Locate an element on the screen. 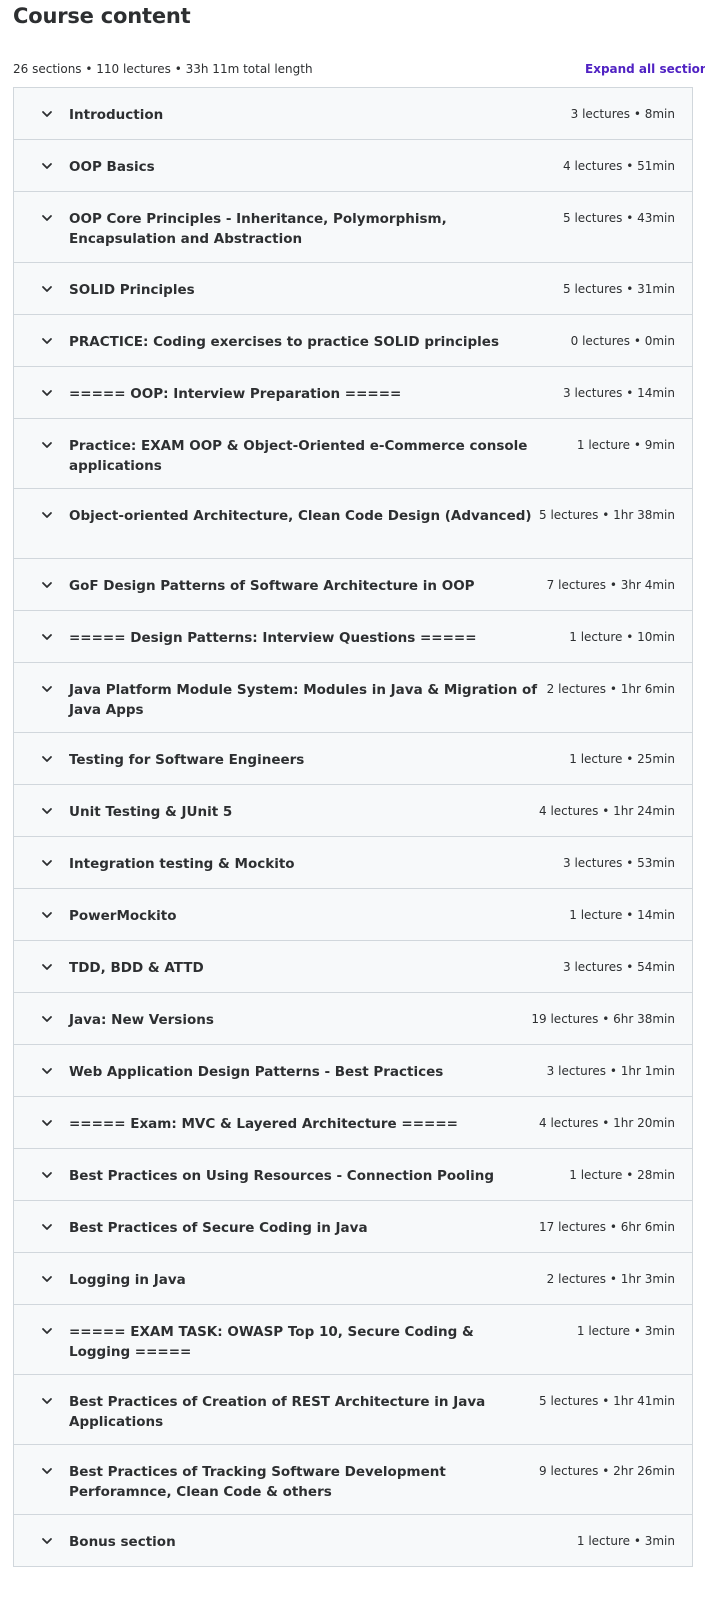  course-section: OOP Basics 4 lectures • 51min is located at coordinates (353, 166).